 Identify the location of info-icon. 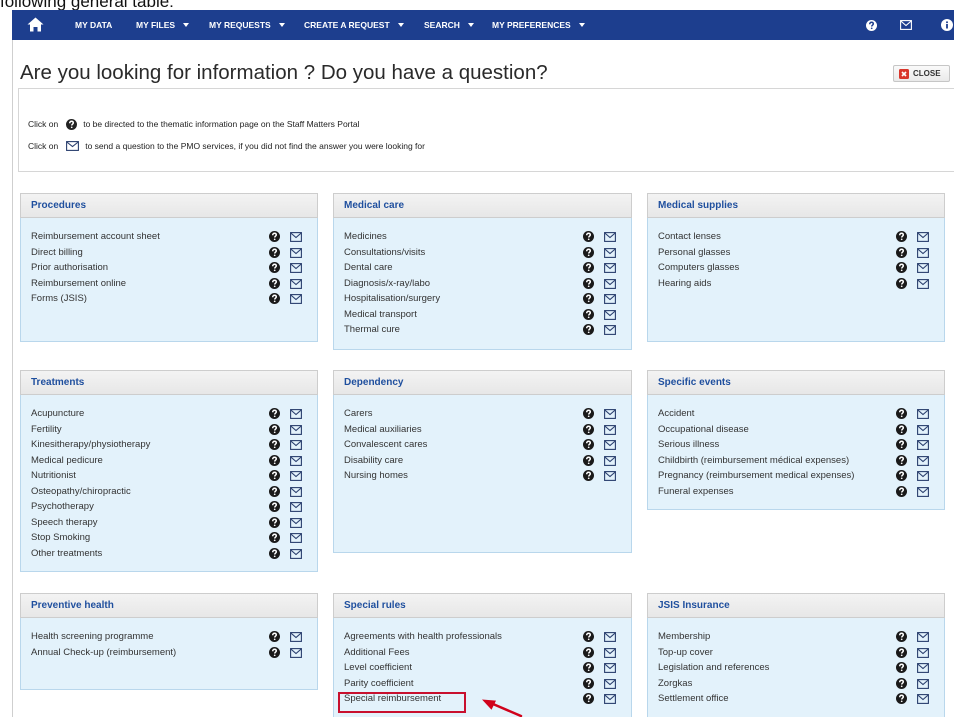
(947, 25).